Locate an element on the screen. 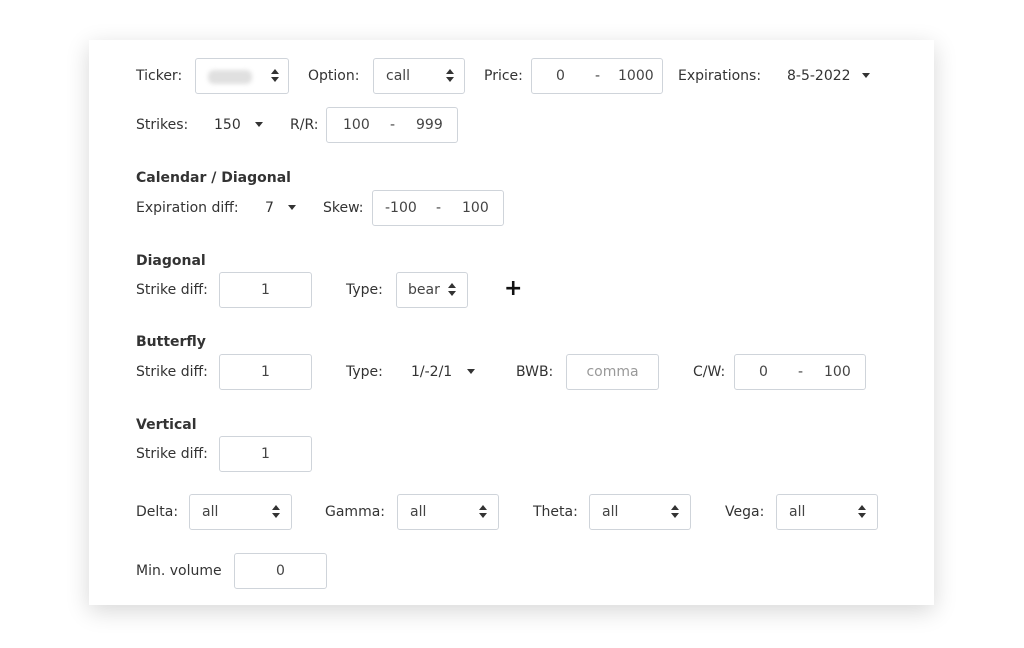 This screenshot has width=1024, height=648. min-volume-input: 0 is located at coordinates (280, 571).